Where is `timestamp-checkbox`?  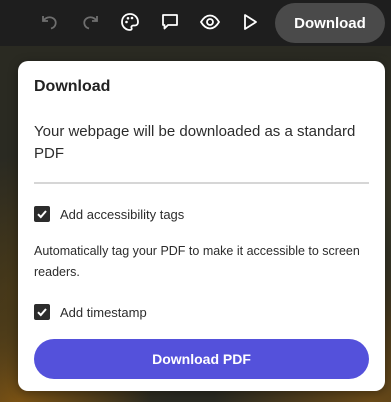
timestamp-checkbox is located at coordinates (42, 312).